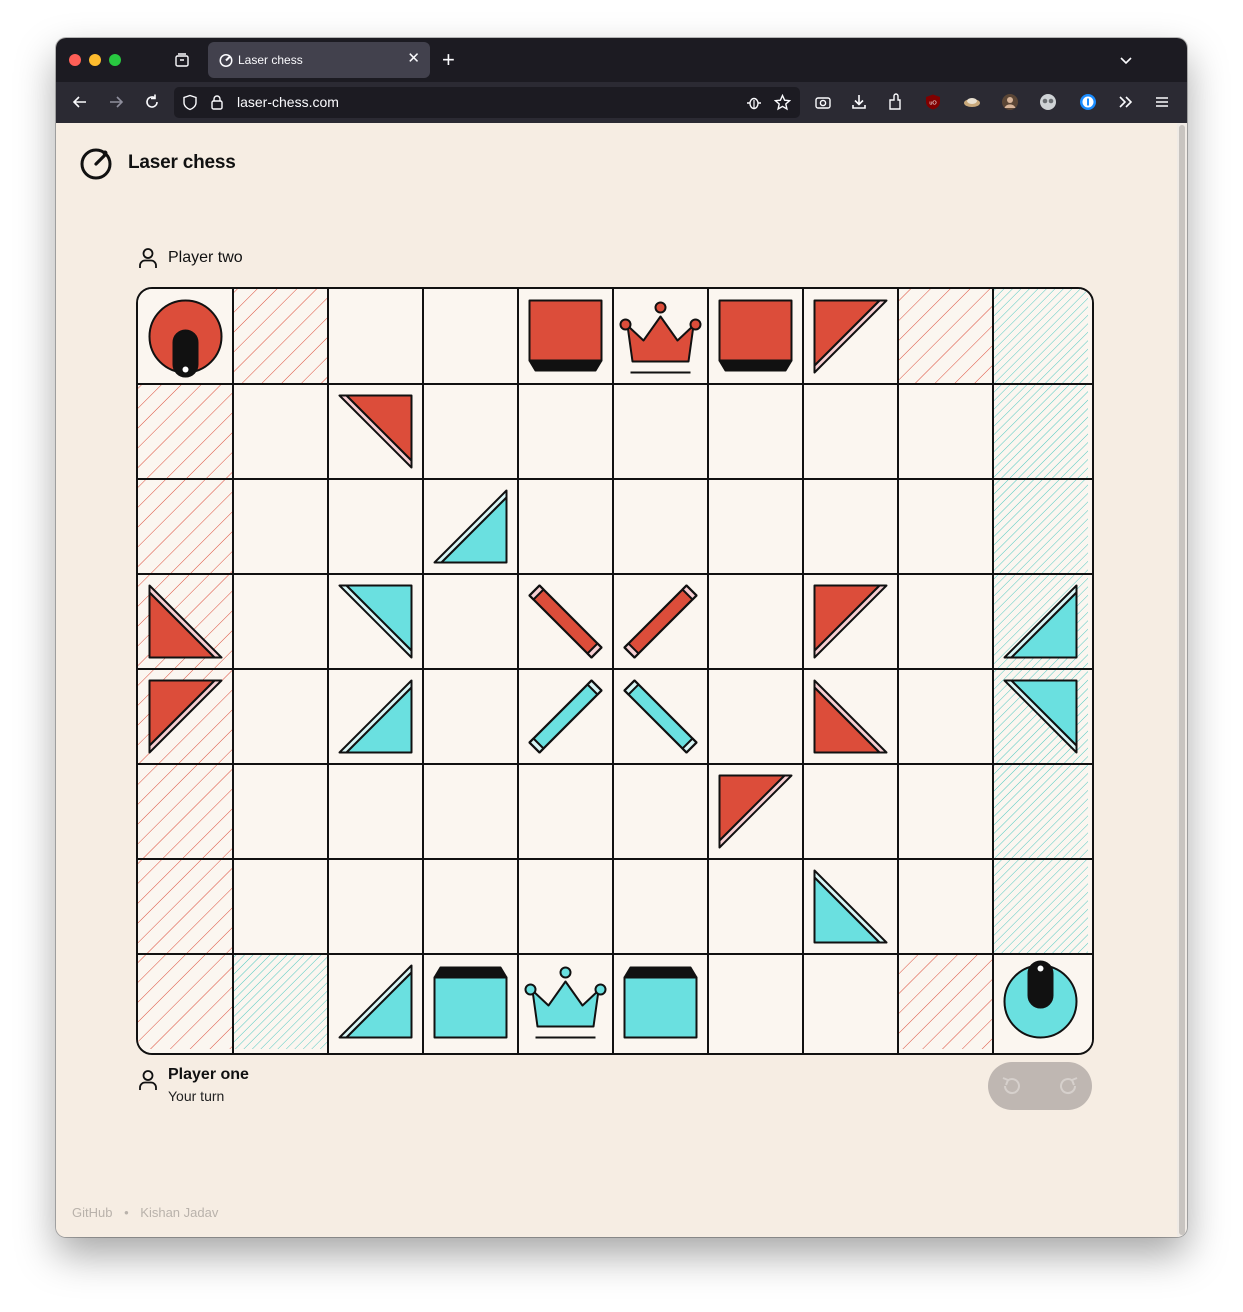 The height and width of the screenshot is (1312, 1243). What do you see at coordinates (208, 1074) in the screenshot?
I see `player-one-name: Player one` at bounding box center [208, 1074].